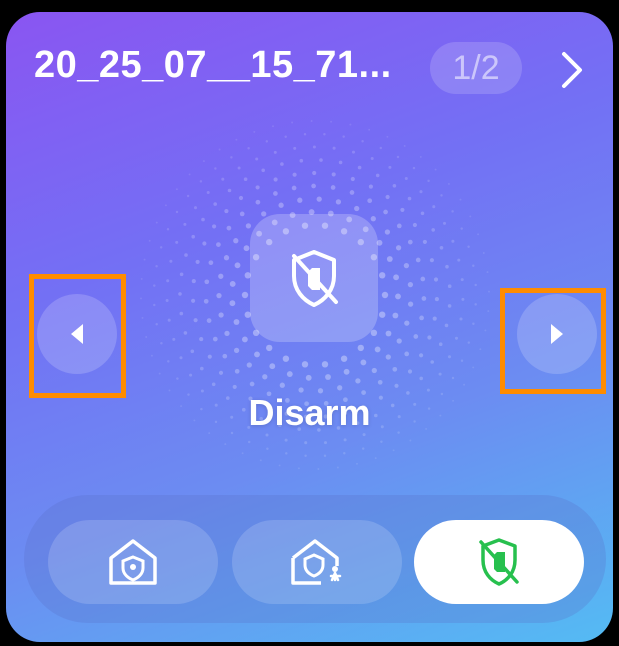 Image resolution: width=619 pixels, height=646 pixels. I want to click on disarm-button, so click(499, 562).